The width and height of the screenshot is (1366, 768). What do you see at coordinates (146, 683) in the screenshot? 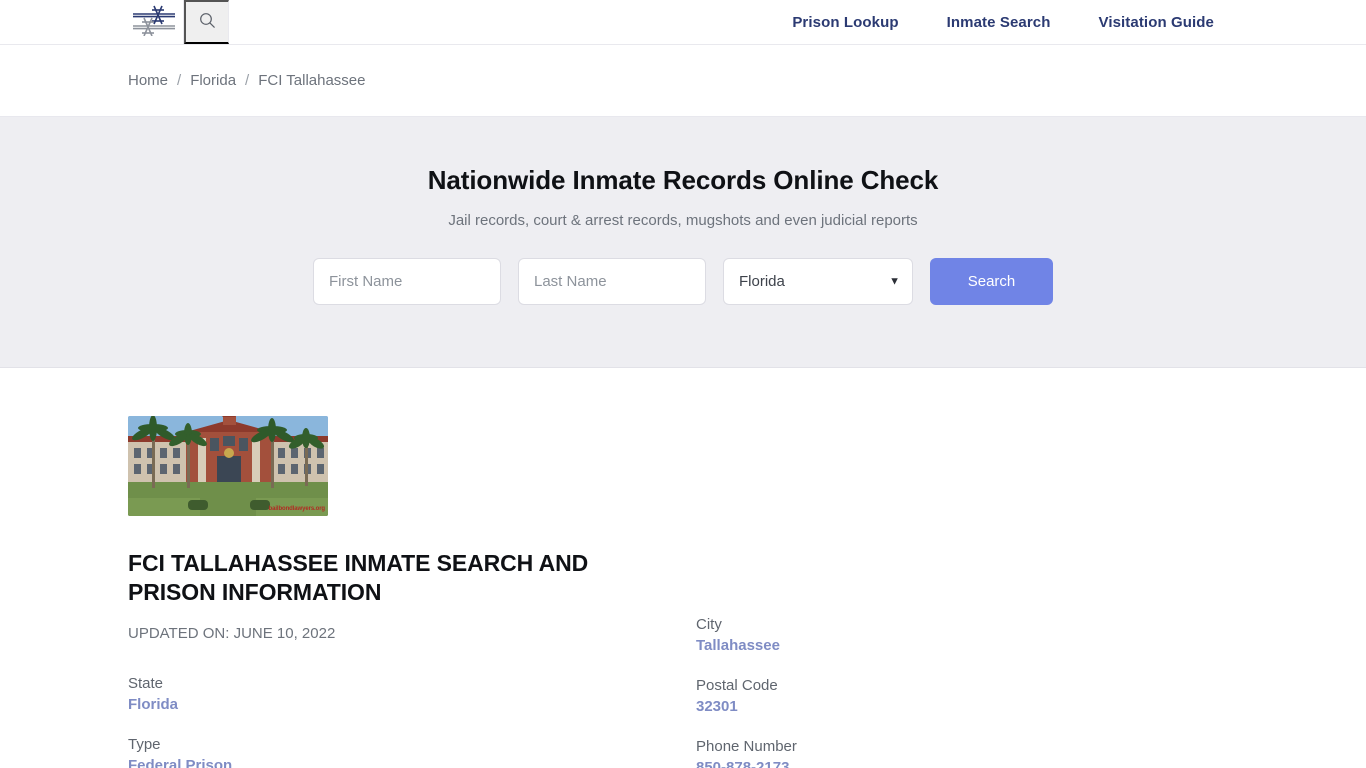
I see `detail-label: State` at bounding box center [146, 683].